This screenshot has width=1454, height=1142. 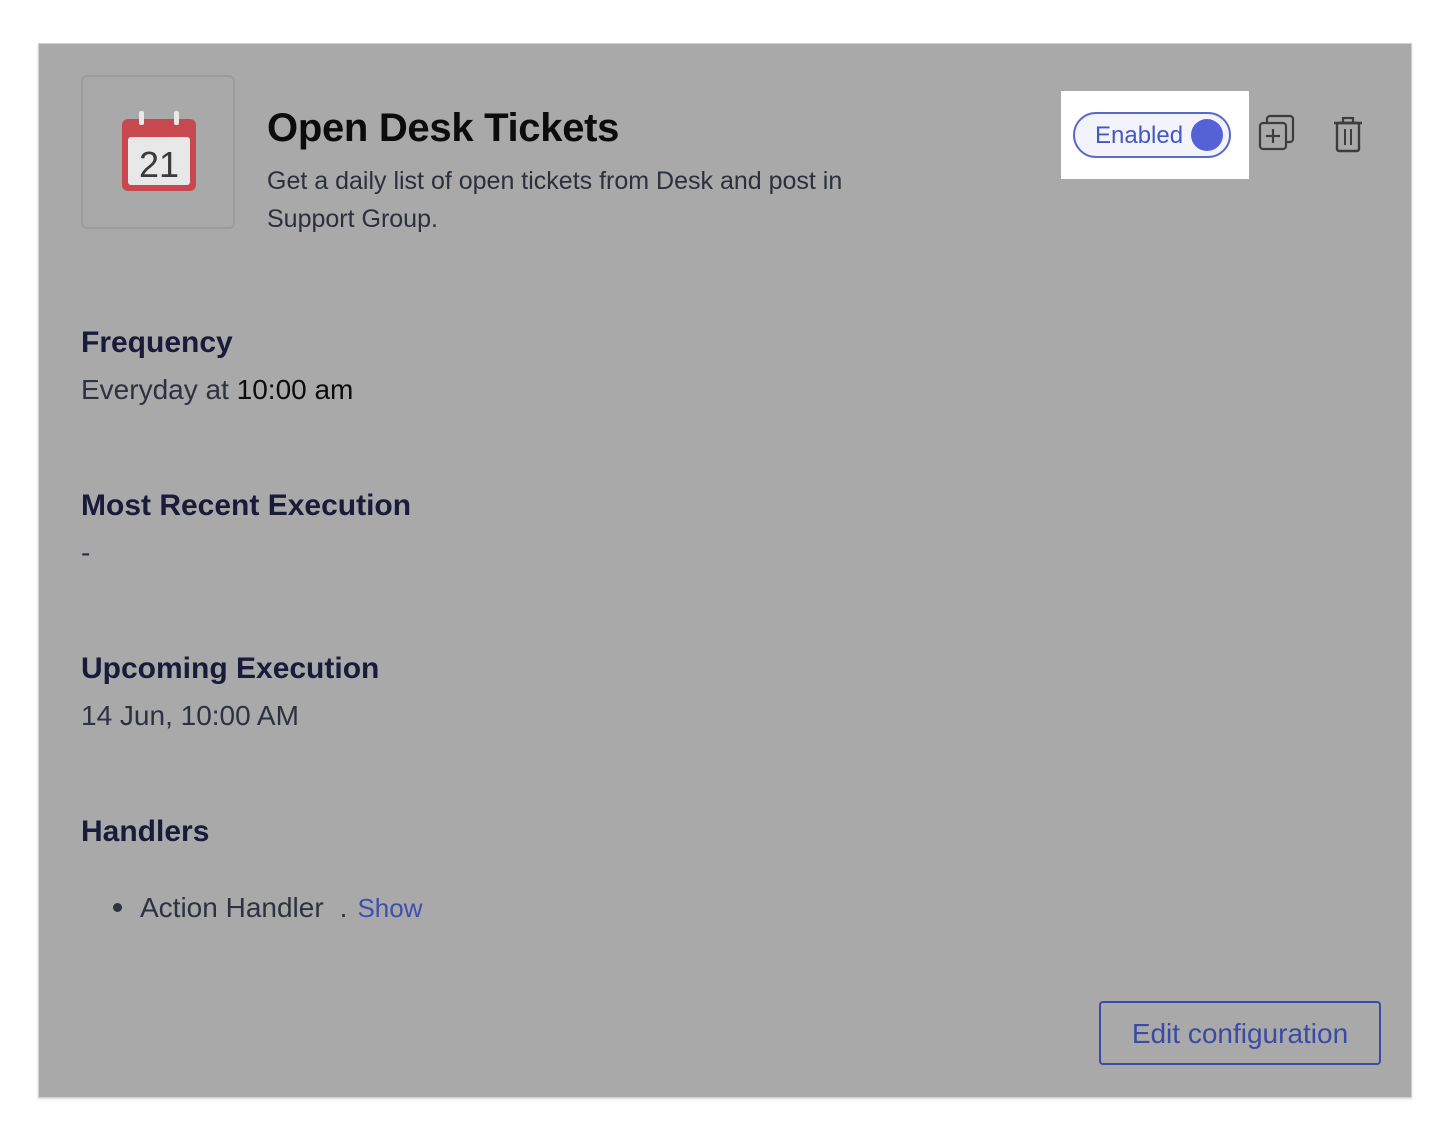 I want to click on toggle-highlight: Enabled, so click(x=1155, y=135).